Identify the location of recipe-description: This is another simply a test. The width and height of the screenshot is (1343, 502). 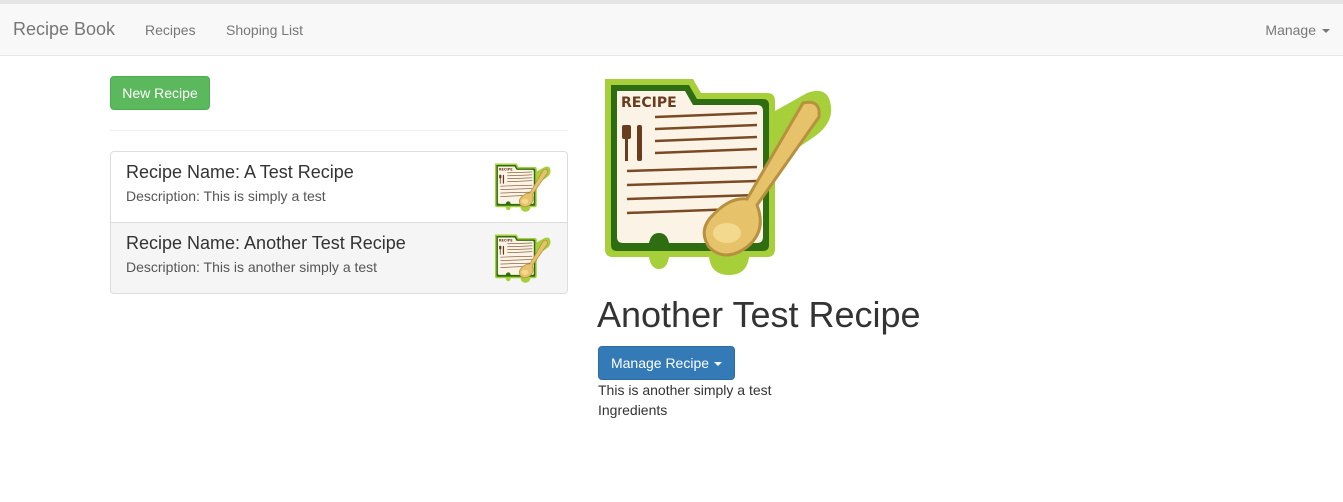
(685, 390).